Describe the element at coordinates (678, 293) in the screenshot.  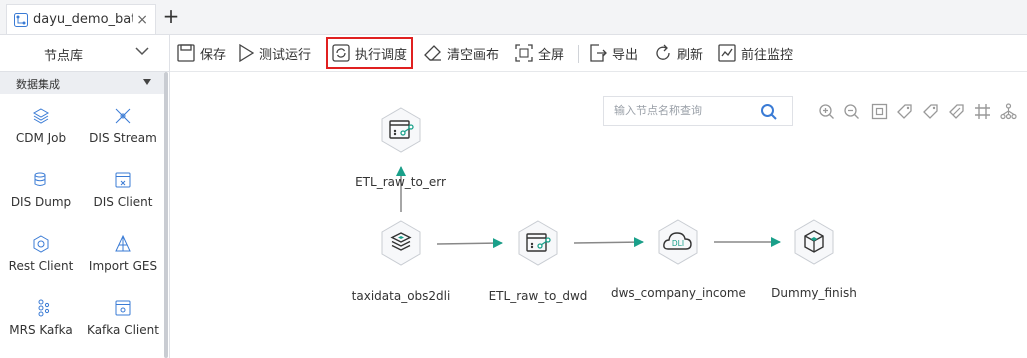
I see `node-label: dws_company_income` at that location.